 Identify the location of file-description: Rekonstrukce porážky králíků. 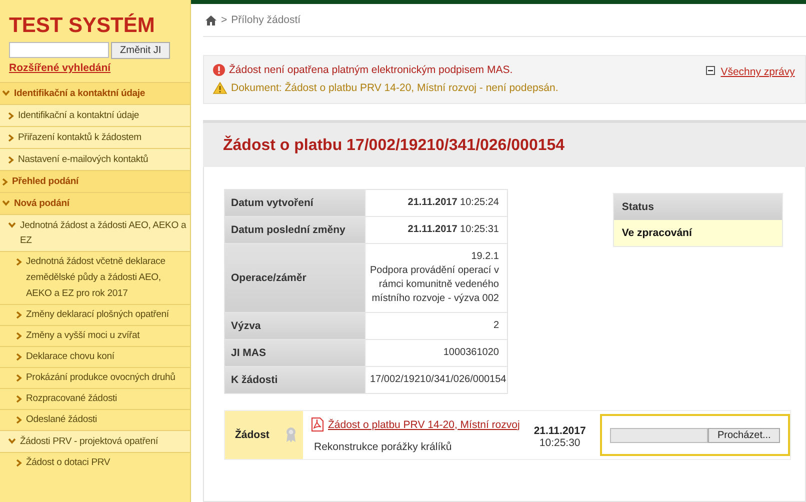
(383, 447).